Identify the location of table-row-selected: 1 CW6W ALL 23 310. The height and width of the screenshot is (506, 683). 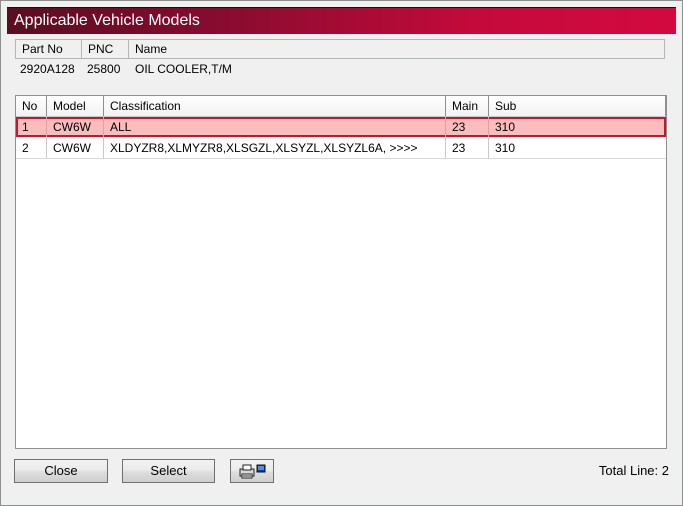
(341, 127).